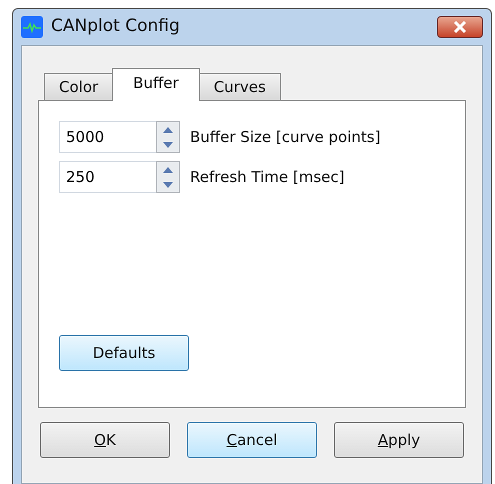 The width and height of the screenshot is (495, 484). Describe the element at coordinates (115, 26) in the screenshot. I see `window-title: CANplot Config` at that location.